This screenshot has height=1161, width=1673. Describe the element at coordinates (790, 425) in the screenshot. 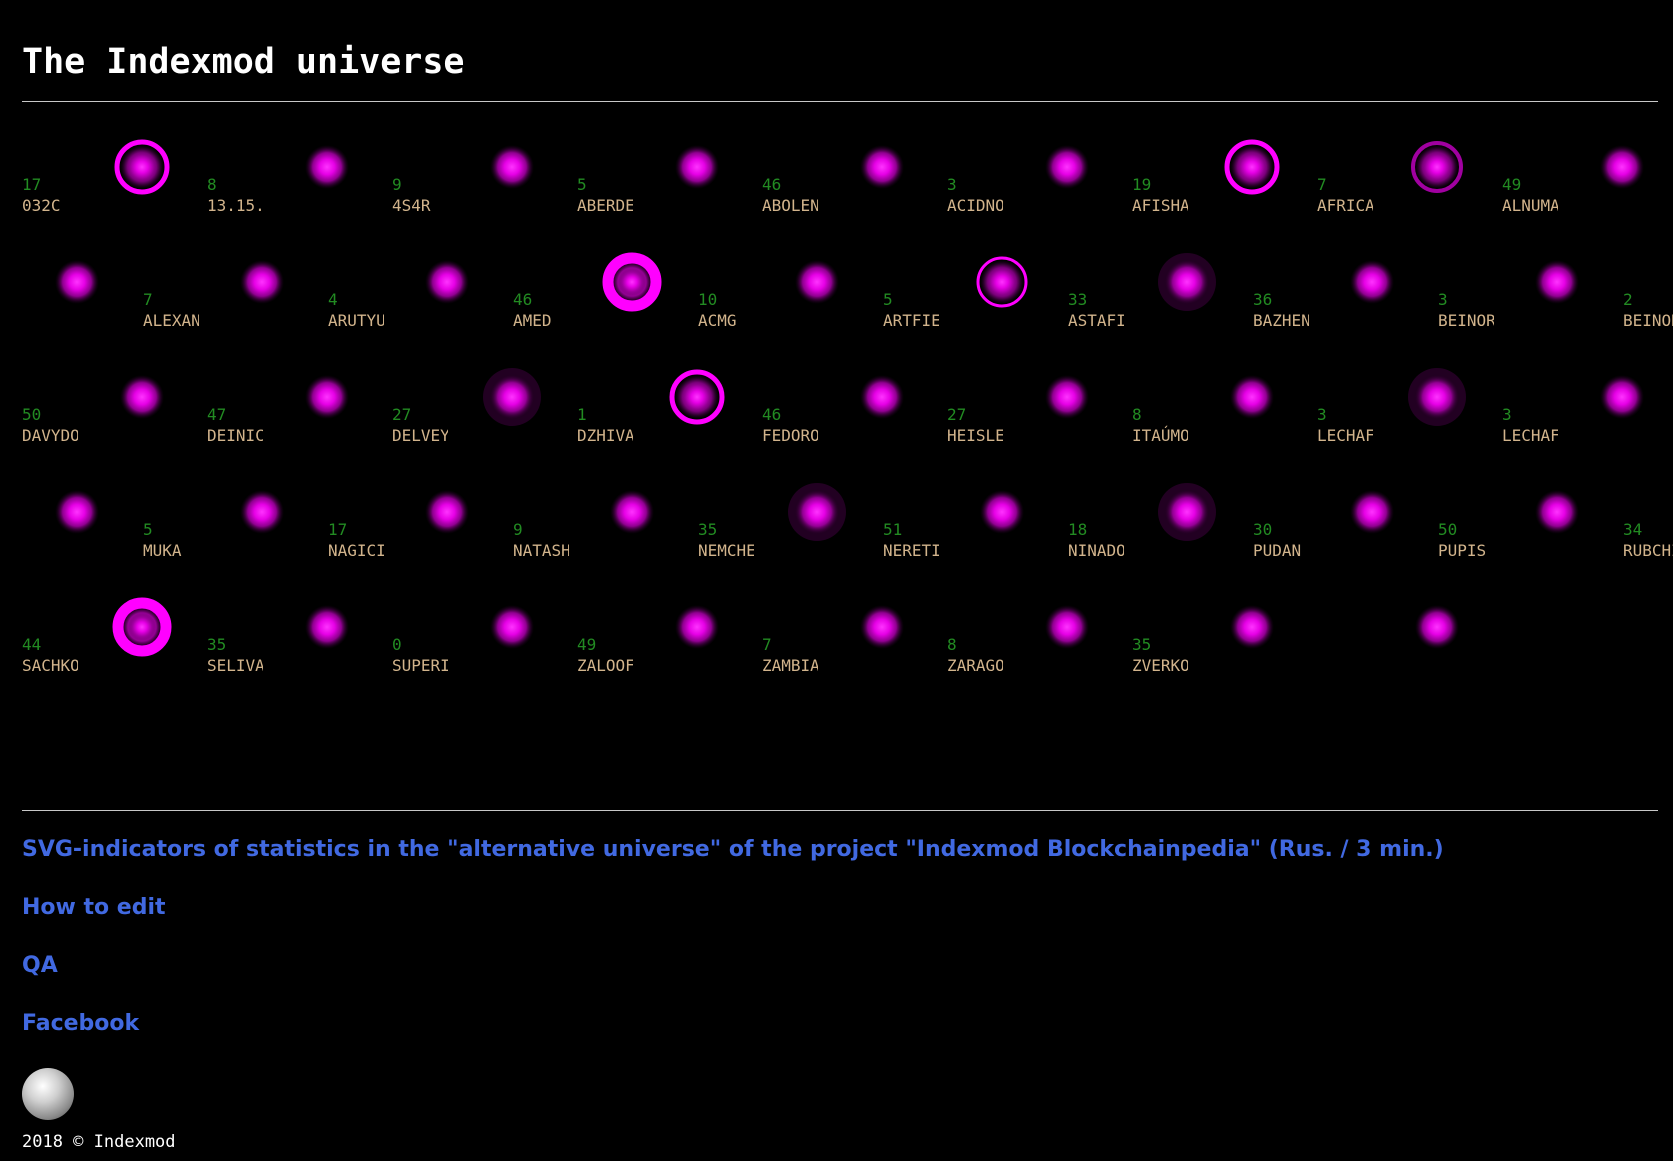

I see `universe-entry: 46 FEDORO` at that location.